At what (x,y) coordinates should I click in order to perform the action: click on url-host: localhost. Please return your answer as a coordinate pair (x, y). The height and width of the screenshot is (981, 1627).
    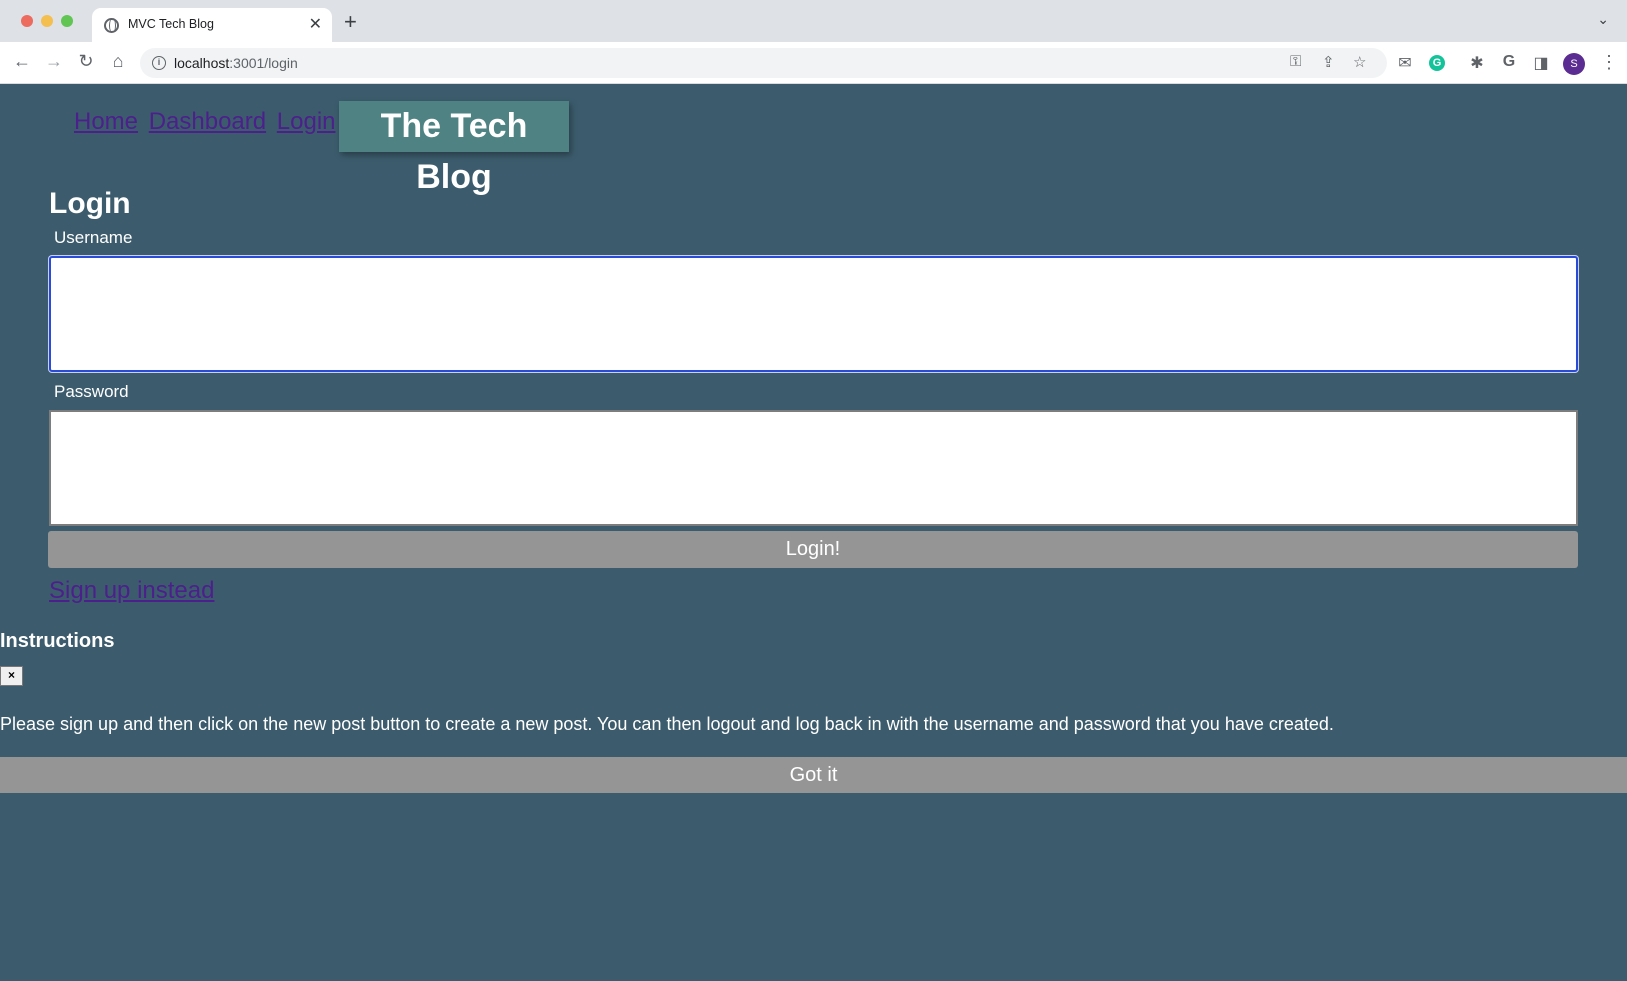
    Looking at the image, I should click on (202, 63).